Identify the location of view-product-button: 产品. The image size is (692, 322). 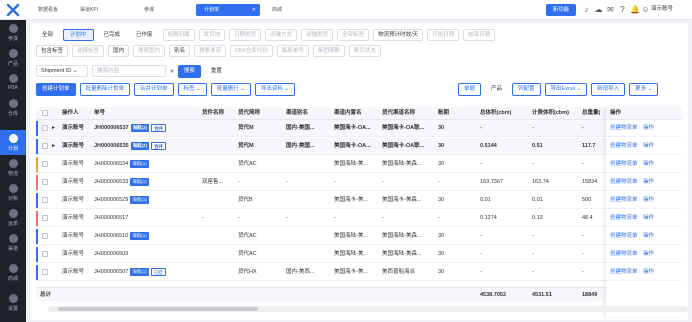
(496, 89).